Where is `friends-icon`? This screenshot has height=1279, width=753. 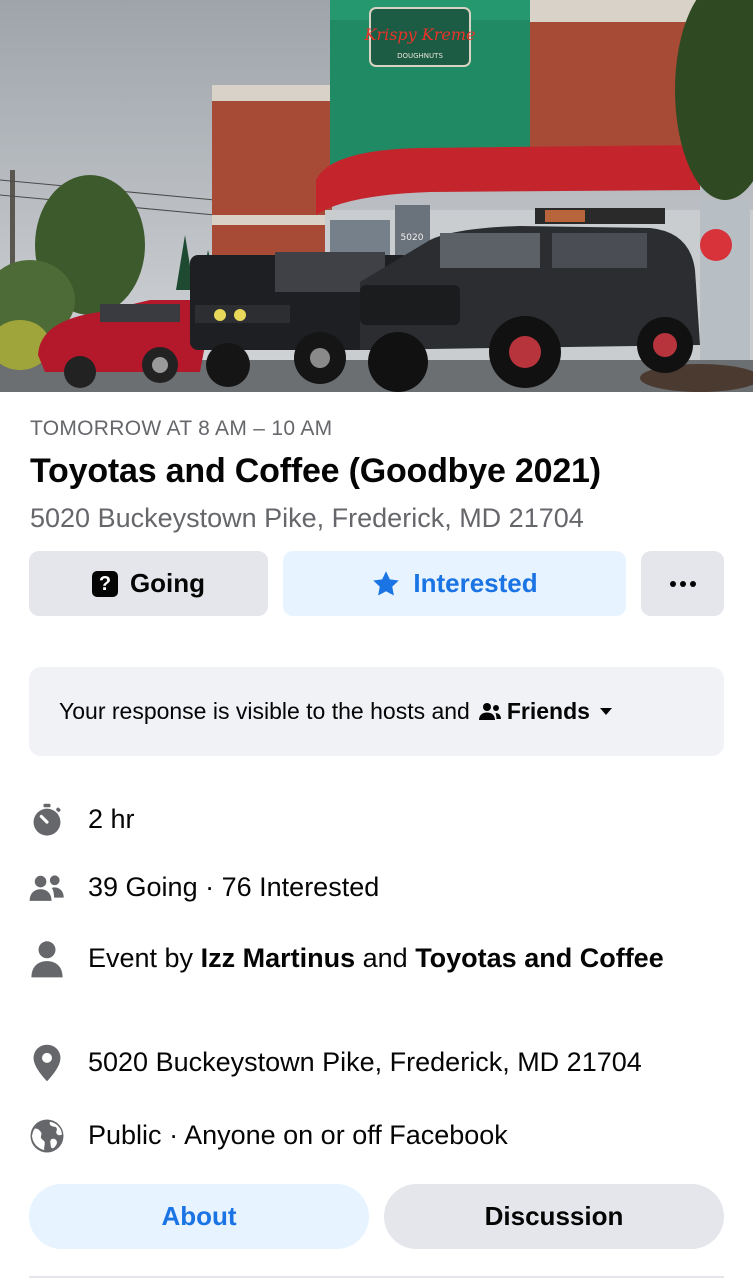 friends-icon is located at coordinates (489, 711).